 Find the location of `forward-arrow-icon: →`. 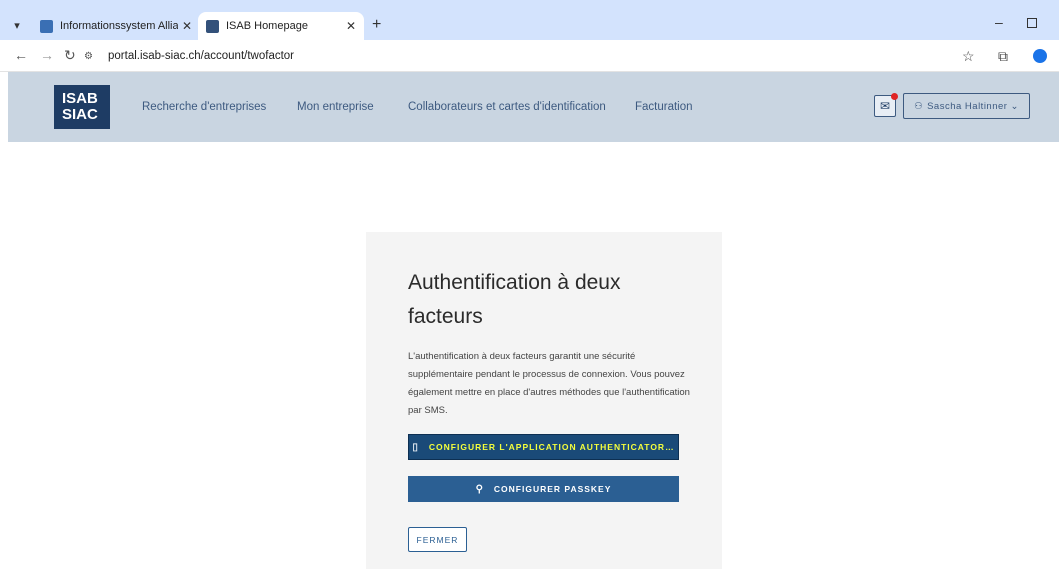

forward-arrow-icon: → is located at coordinates (47, 55).